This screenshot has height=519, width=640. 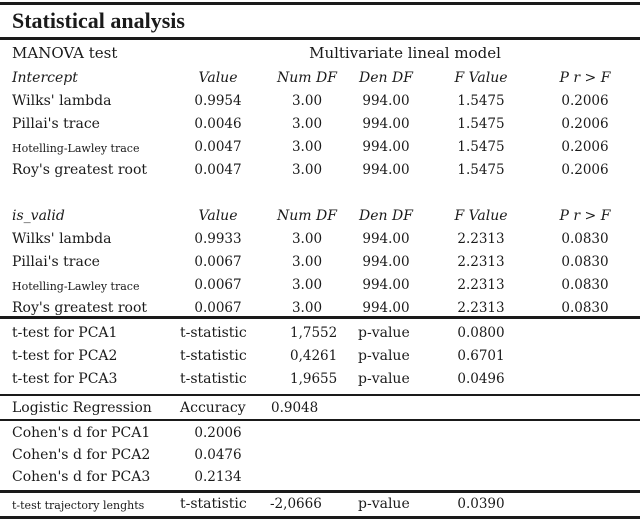 What do you see at coordinates (481, 379) in the screenshot?
I see `p-value: 0.0496` at bounding box center [481, 379].